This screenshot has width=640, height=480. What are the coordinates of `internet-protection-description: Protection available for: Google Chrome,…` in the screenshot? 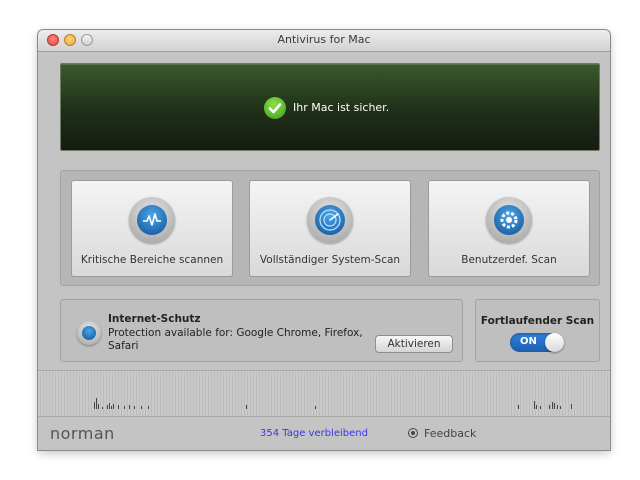 It's located at (235, 339).